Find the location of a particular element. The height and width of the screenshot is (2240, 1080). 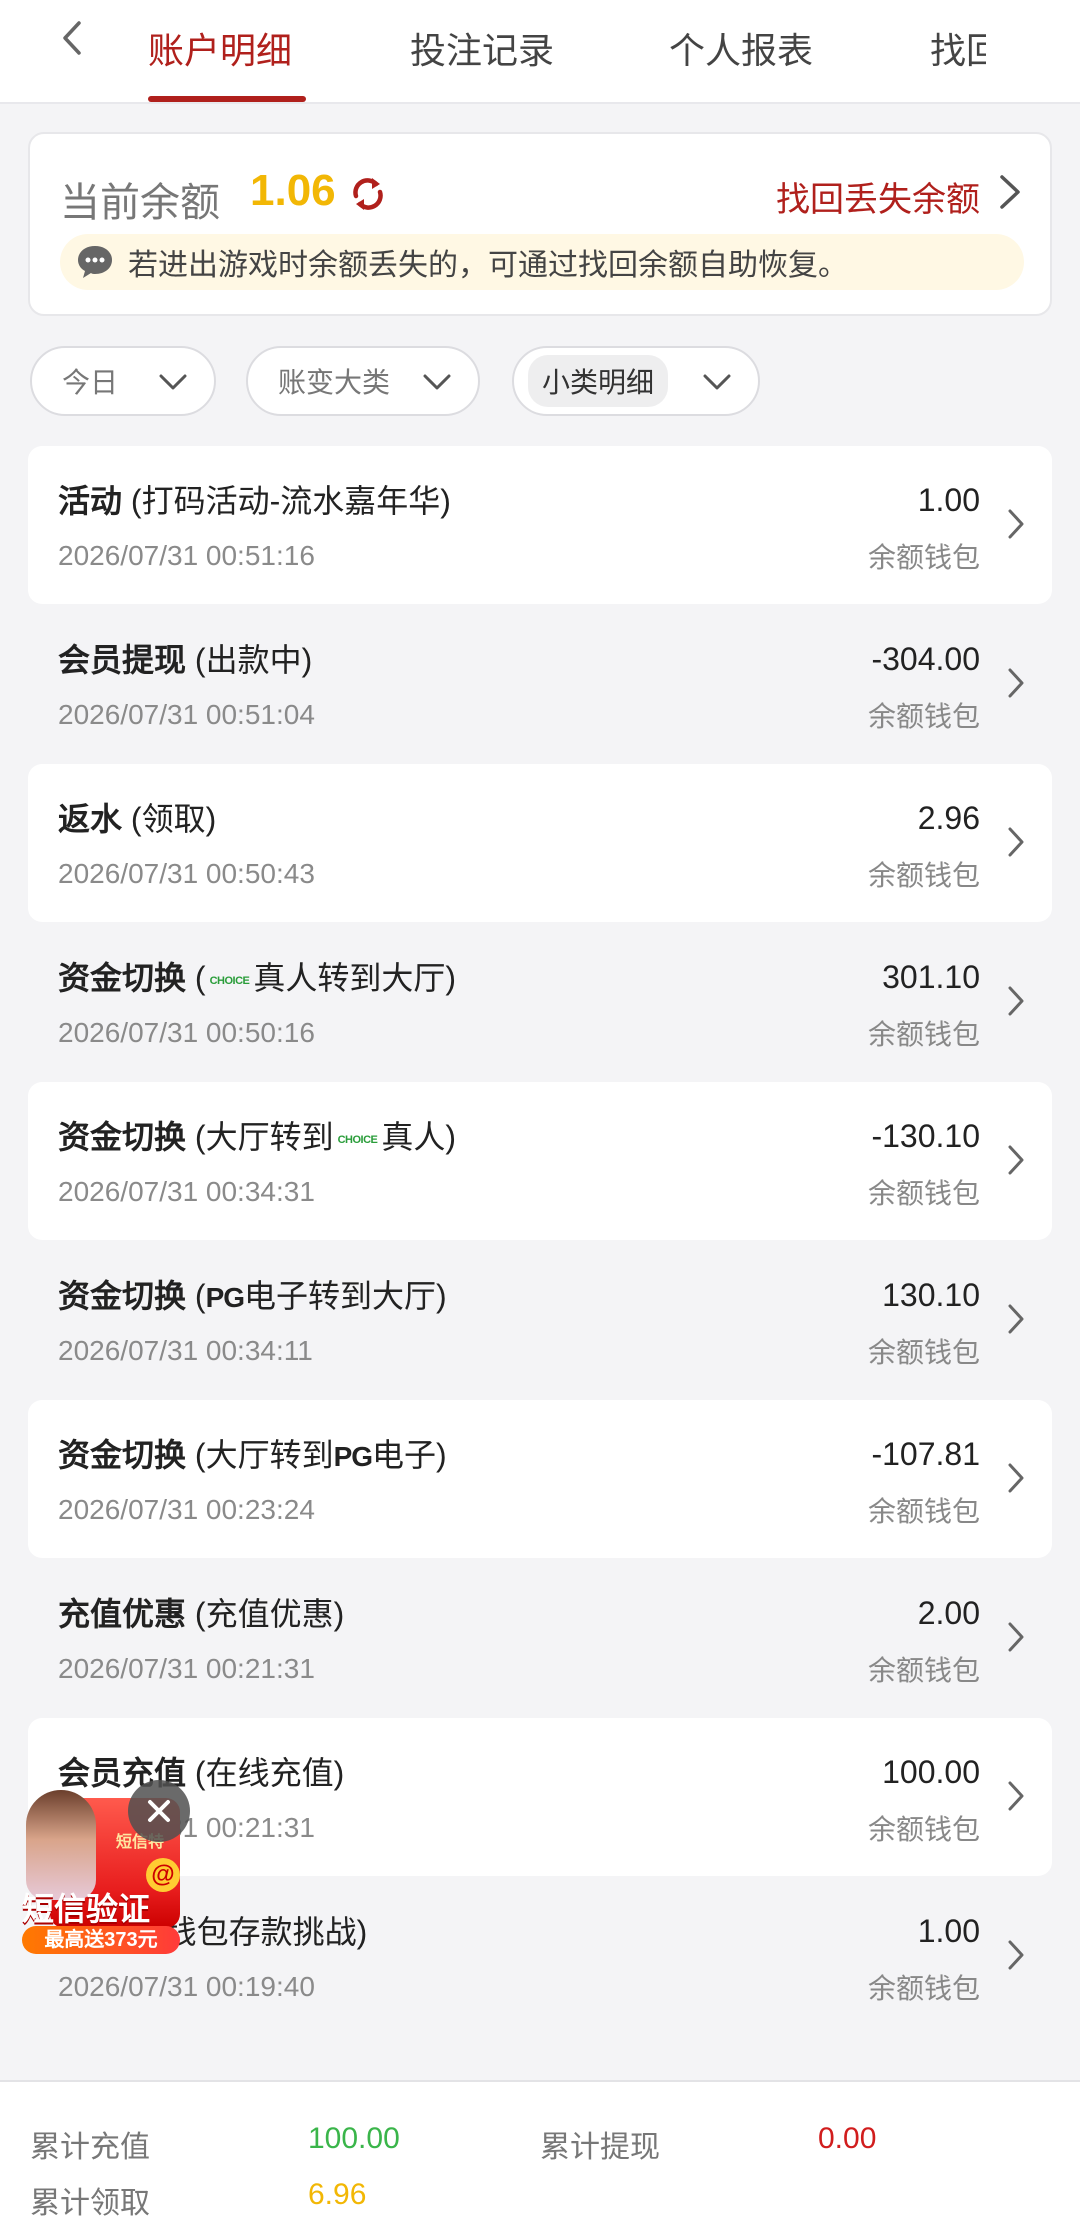

tab-recover-clip: 找回 is located at coordinates (958, 48).